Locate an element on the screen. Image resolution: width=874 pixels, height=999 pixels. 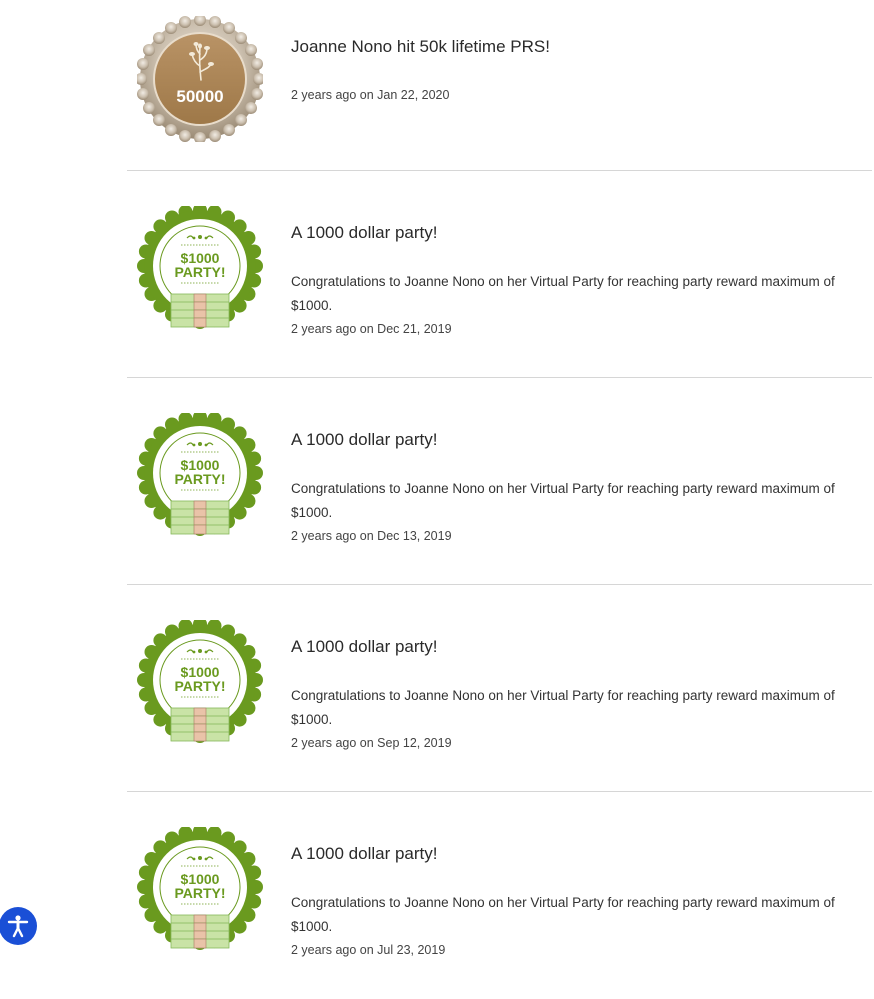
entry-date: 2 years ago on Dec 21, 2019 is located at coordinates (371, 329).